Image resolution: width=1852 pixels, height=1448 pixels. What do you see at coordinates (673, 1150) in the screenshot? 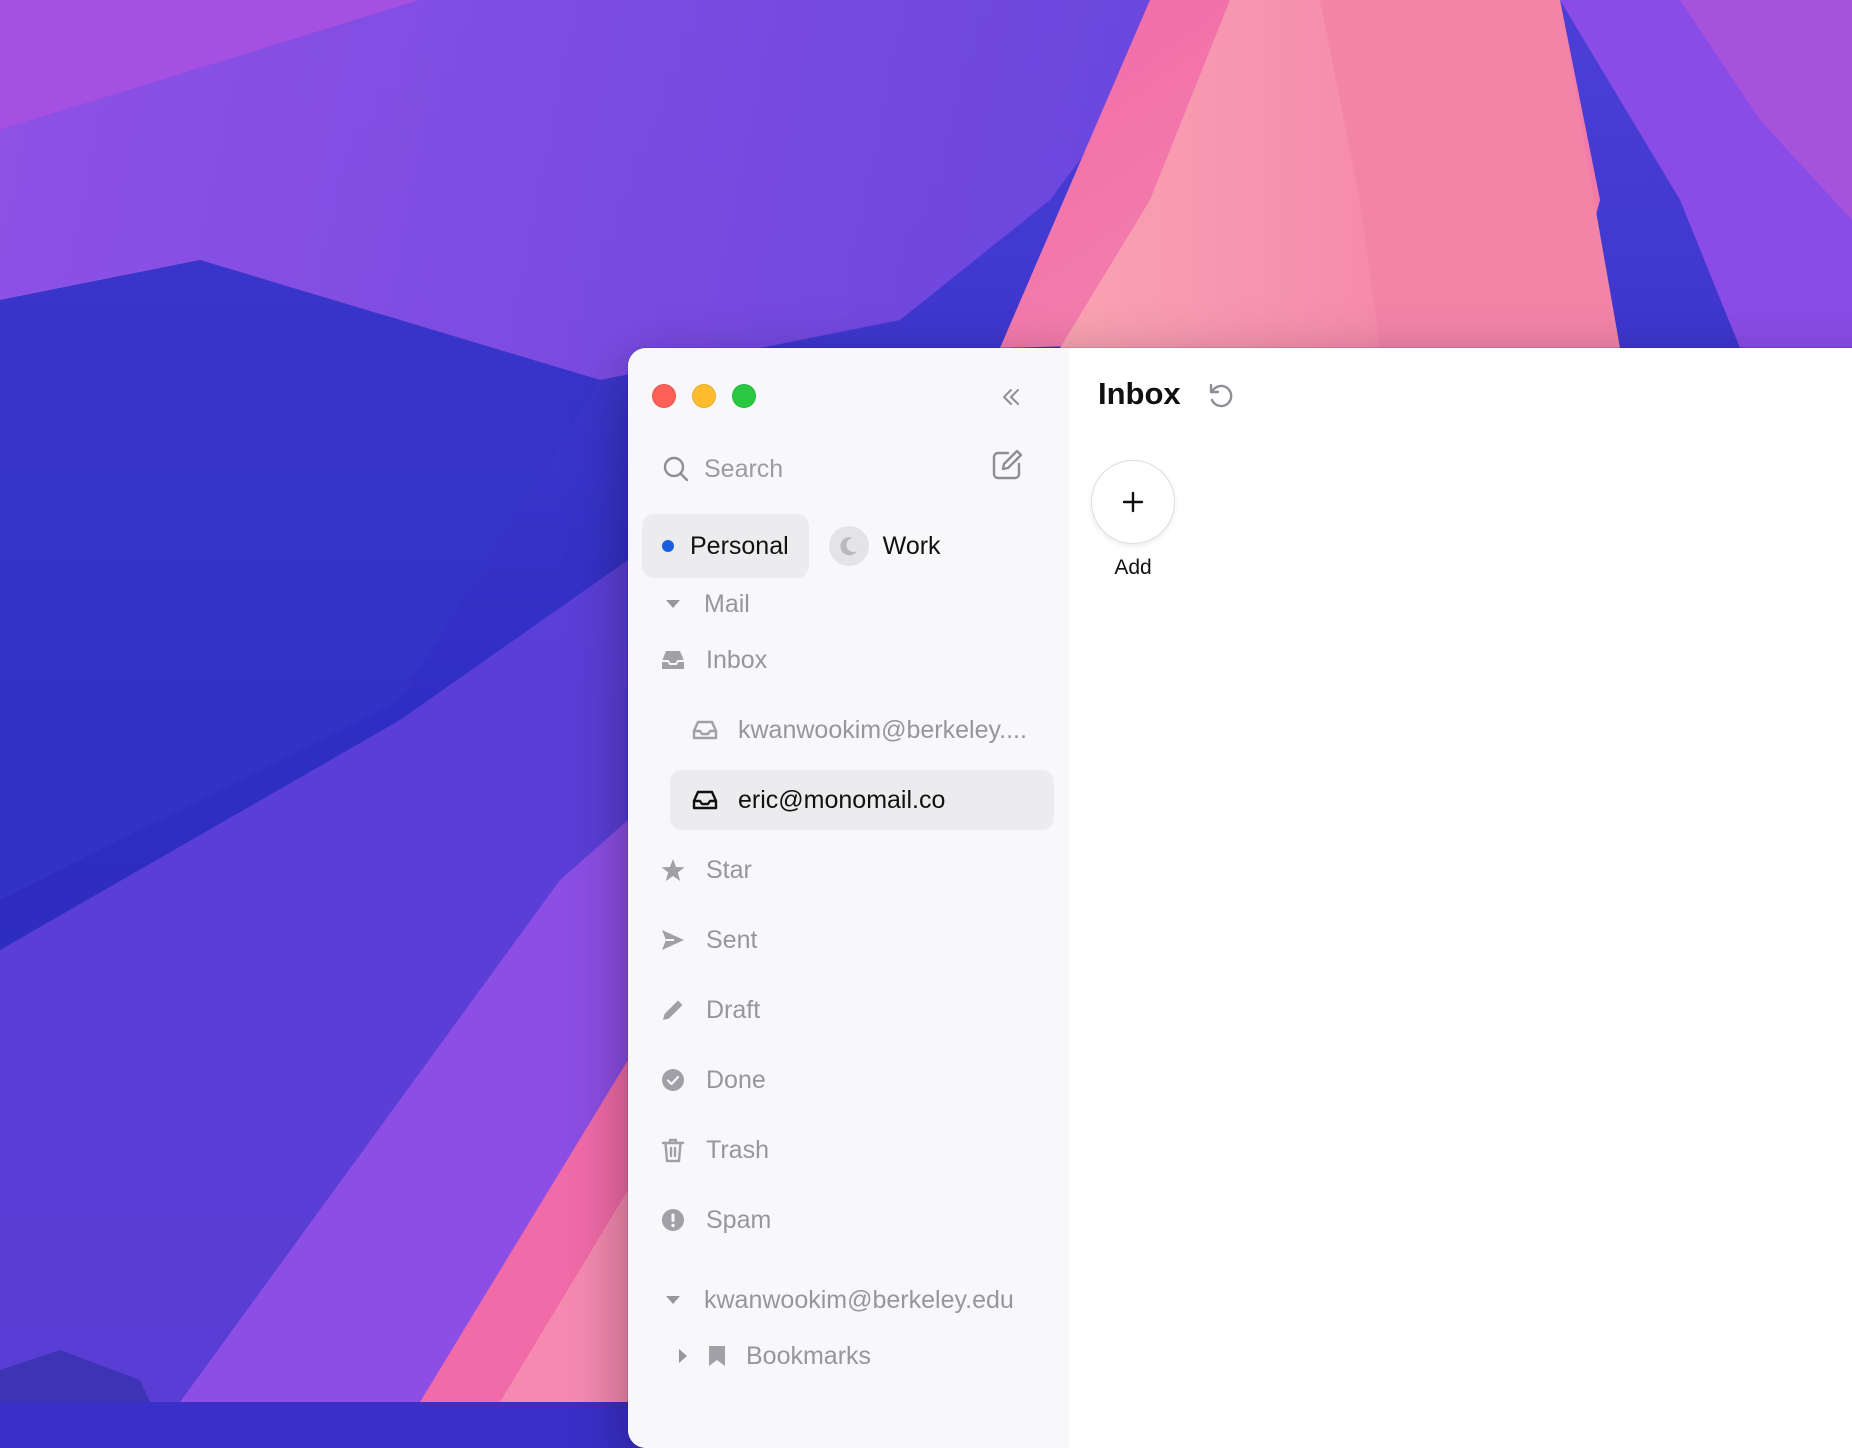
I see `trash-icon` at bounding box center [673, 1150].